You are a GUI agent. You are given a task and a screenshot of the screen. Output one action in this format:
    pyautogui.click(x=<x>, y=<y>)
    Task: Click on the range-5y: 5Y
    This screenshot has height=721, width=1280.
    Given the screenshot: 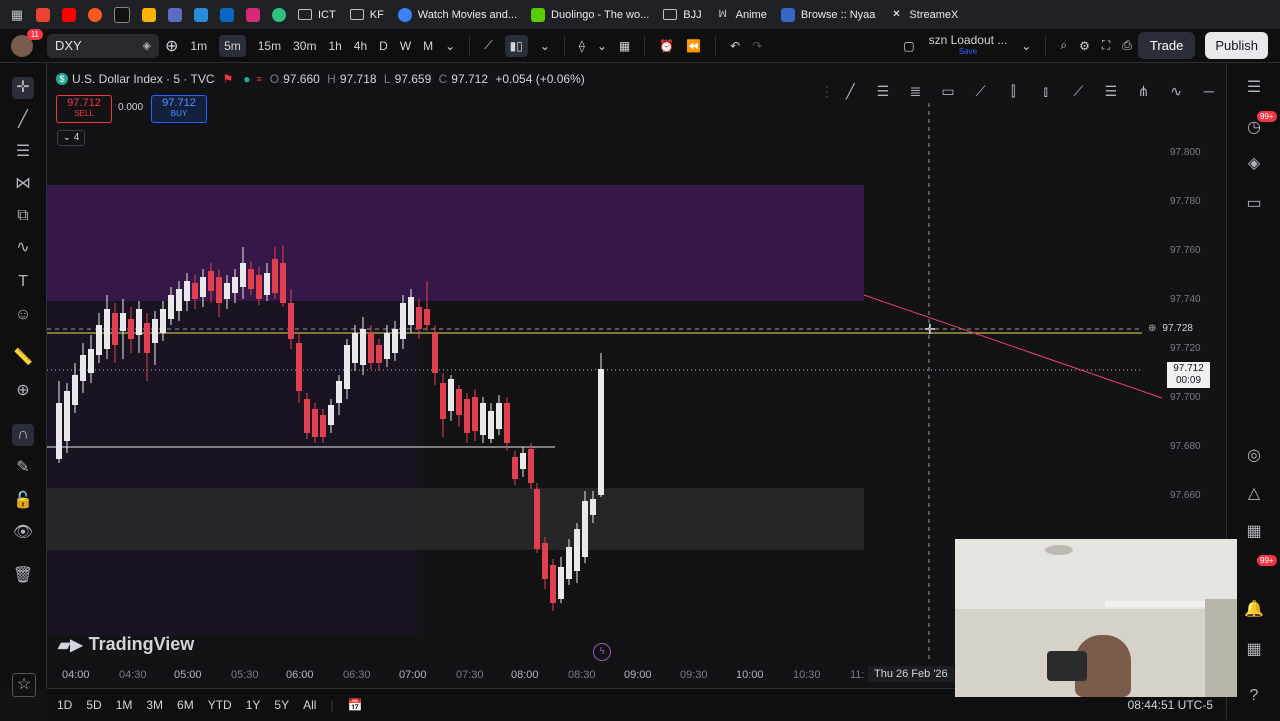 What is the action you would take?
    pyautogui.click(x=281, y=705)
    